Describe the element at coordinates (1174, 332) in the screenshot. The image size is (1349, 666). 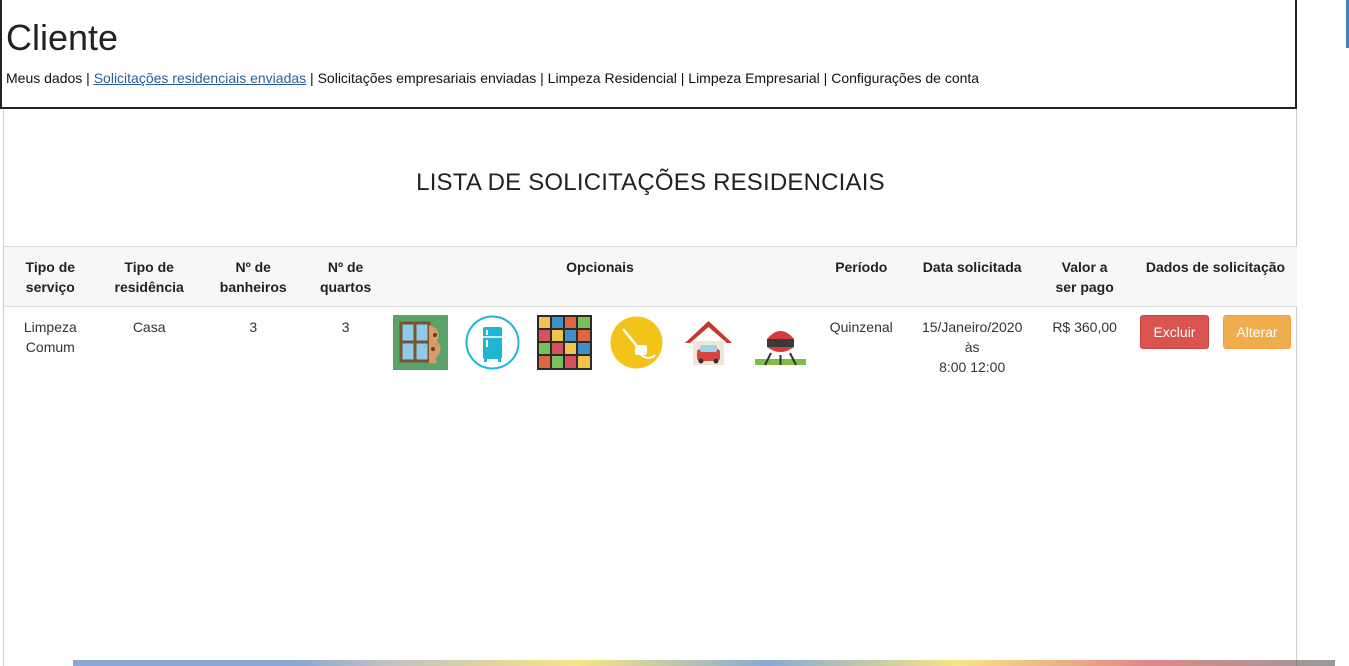
I see `excluir-button: Excluir` at that location.